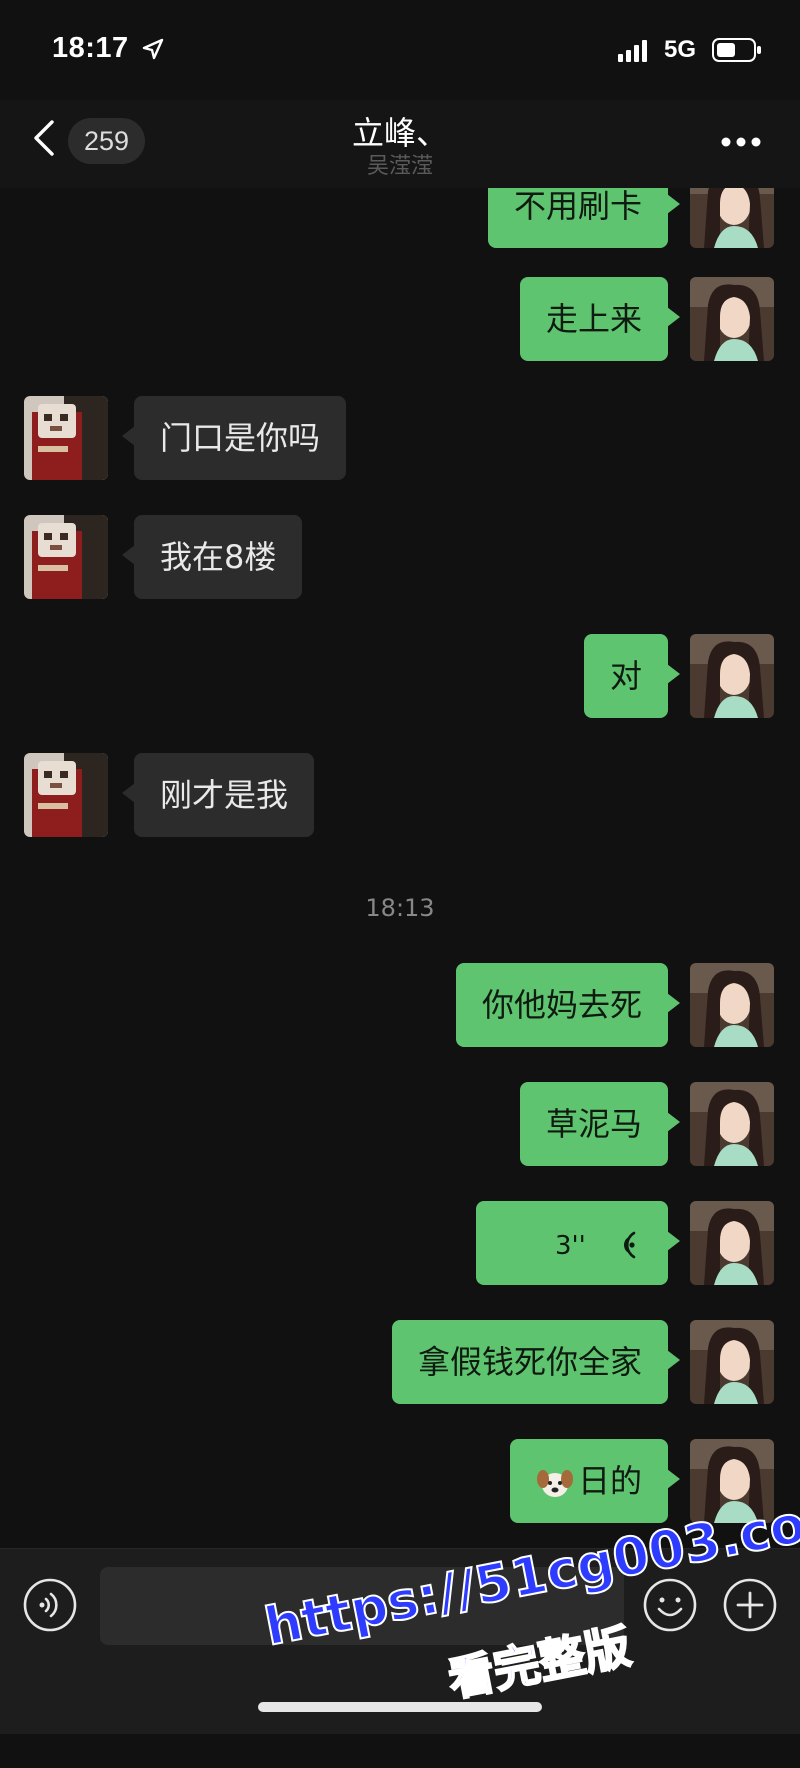 Image resolution: width=800 pixels, height=1768 pixels. I want to click on message-row: 你他妈去死, so click(400, 1006).